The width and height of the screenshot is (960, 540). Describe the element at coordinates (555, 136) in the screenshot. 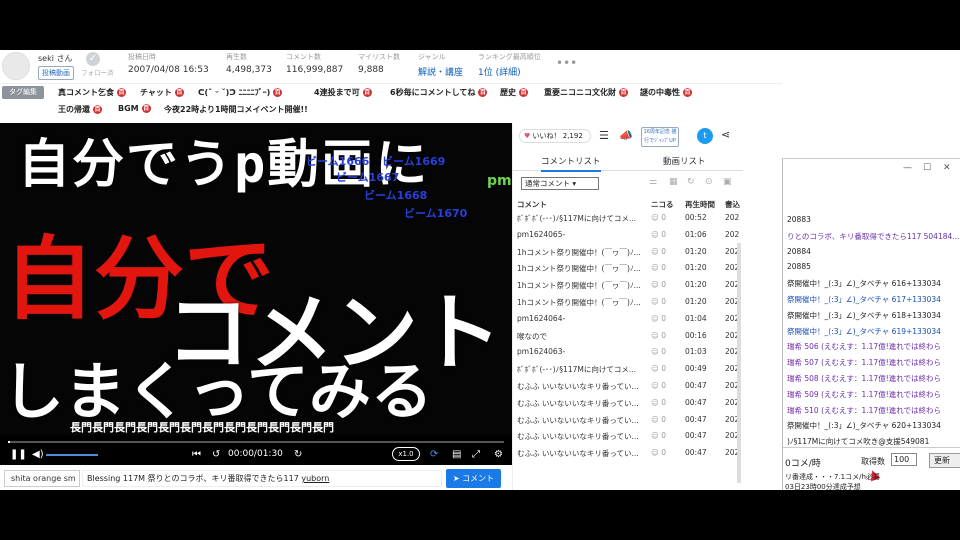

I see `like-button: ♥ いいね！ 2,192` at that location.